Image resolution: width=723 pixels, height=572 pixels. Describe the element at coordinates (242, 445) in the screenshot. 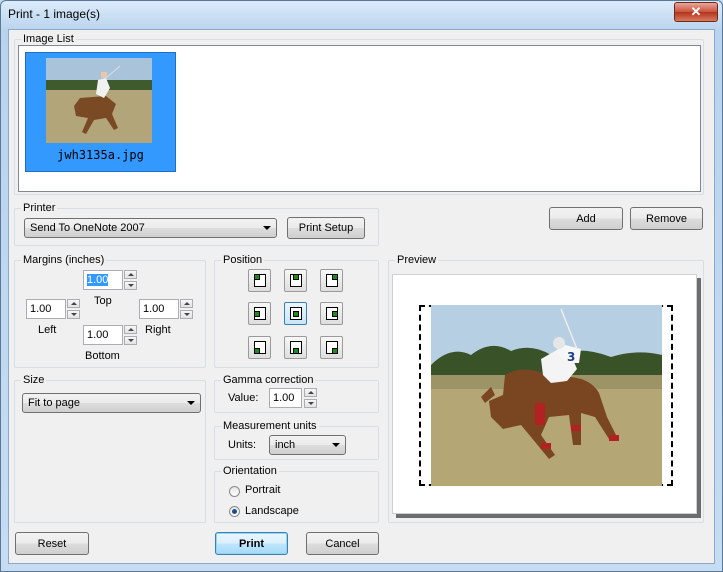

I see `units-label: Units:` at that location.